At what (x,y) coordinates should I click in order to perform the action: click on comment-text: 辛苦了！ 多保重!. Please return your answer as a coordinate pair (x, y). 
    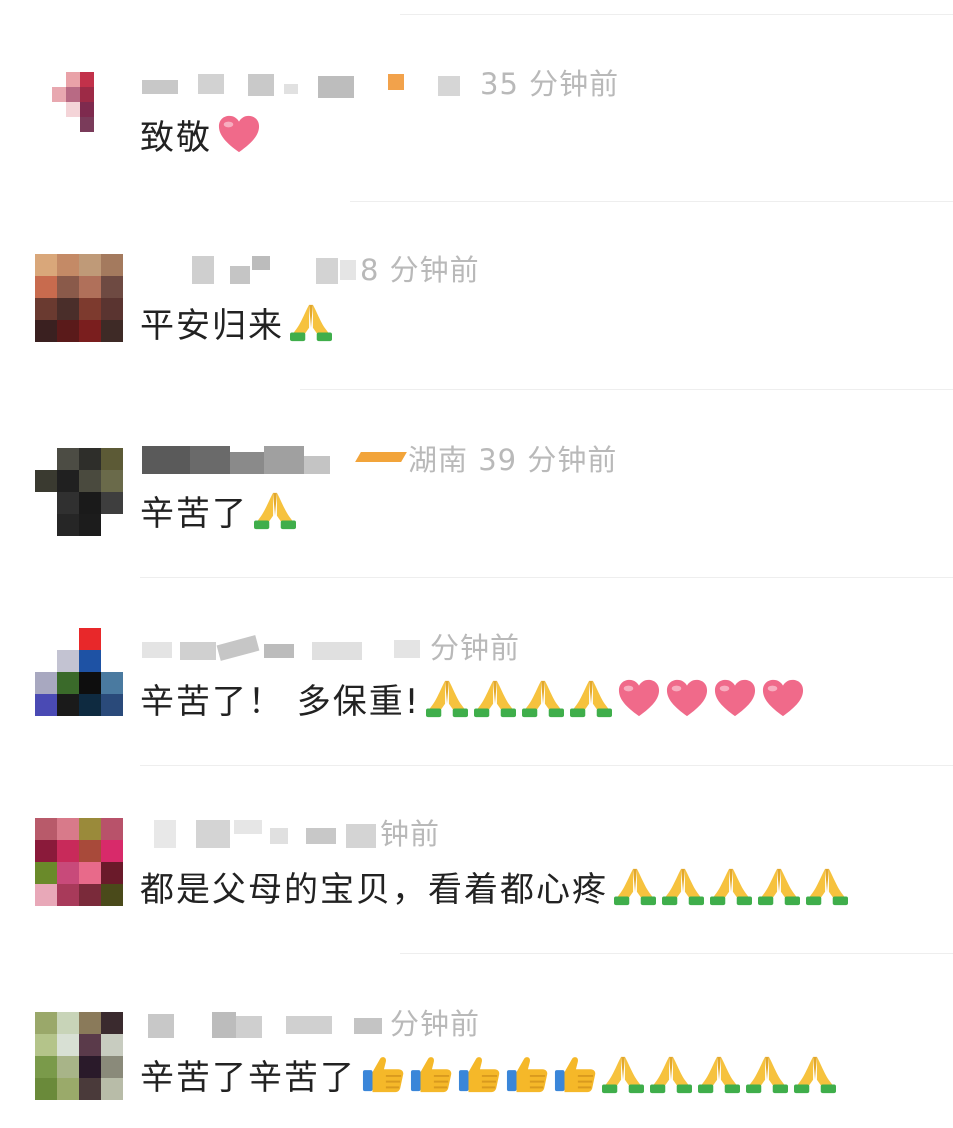
    Looking at the image, I should click on (280, 701).